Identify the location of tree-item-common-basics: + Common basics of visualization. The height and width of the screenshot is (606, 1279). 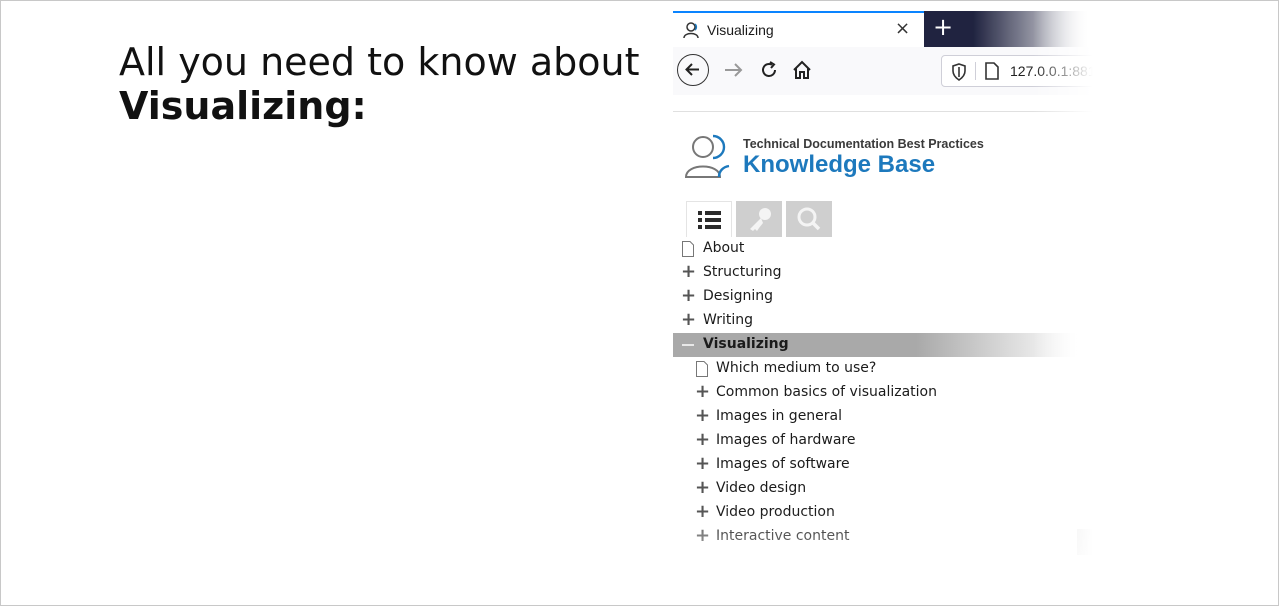
(875, 393).